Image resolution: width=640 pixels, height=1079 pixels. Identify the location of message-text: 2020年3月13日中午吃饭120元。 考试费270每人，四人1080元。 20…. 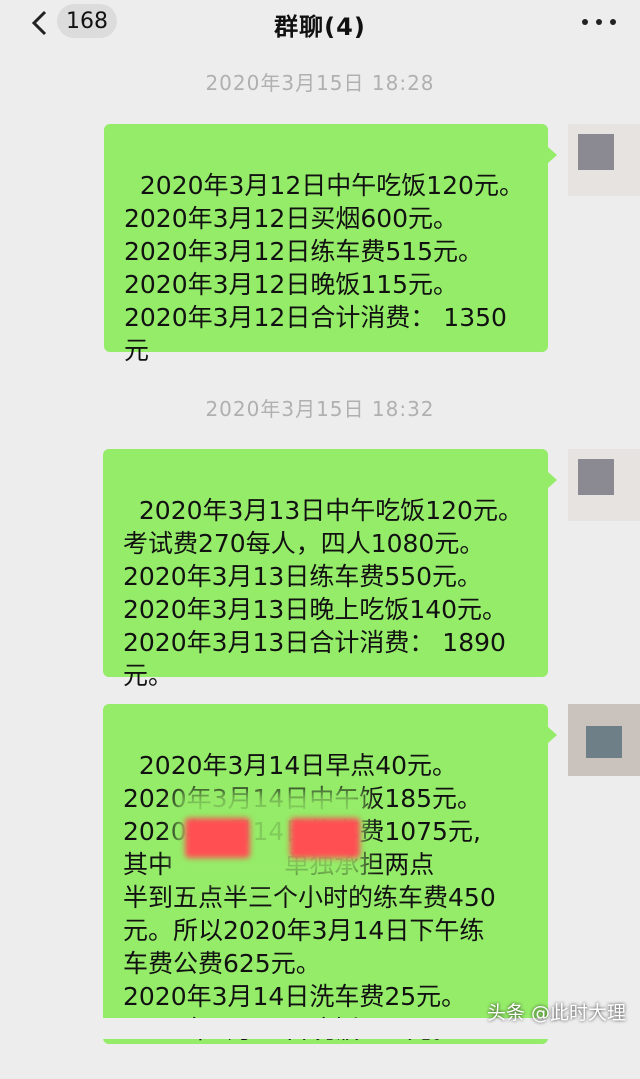
(323, 593).